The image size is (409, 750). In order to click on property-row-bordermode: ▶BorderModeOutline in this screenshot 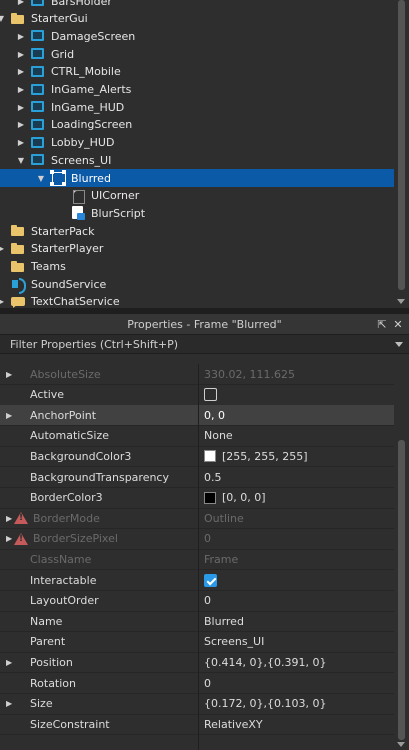, I will do `click(197, 519)`.